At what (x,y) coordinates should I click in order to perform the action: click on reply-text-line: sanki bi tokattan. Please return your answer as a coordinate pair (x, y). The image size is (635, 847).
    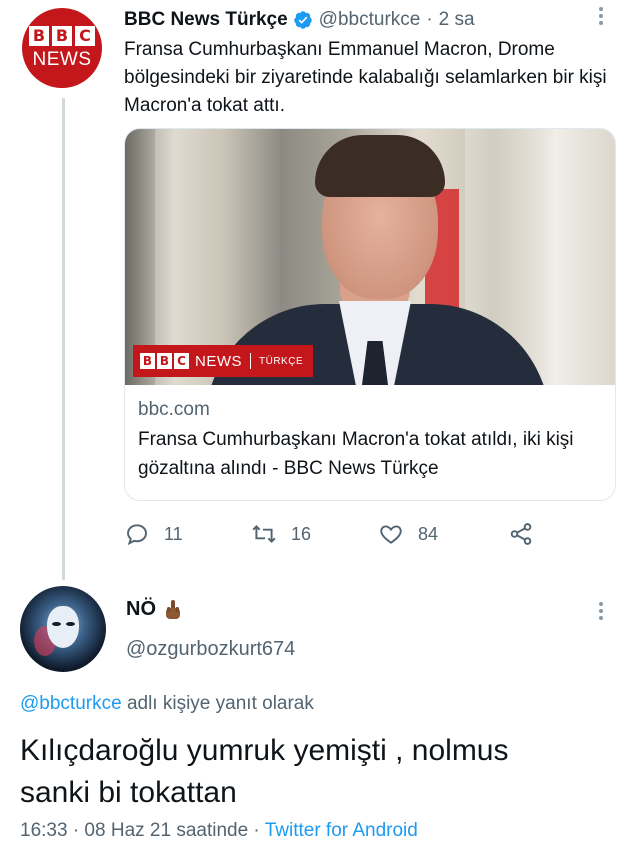
    Looking at the image, I should click on (128, 792).